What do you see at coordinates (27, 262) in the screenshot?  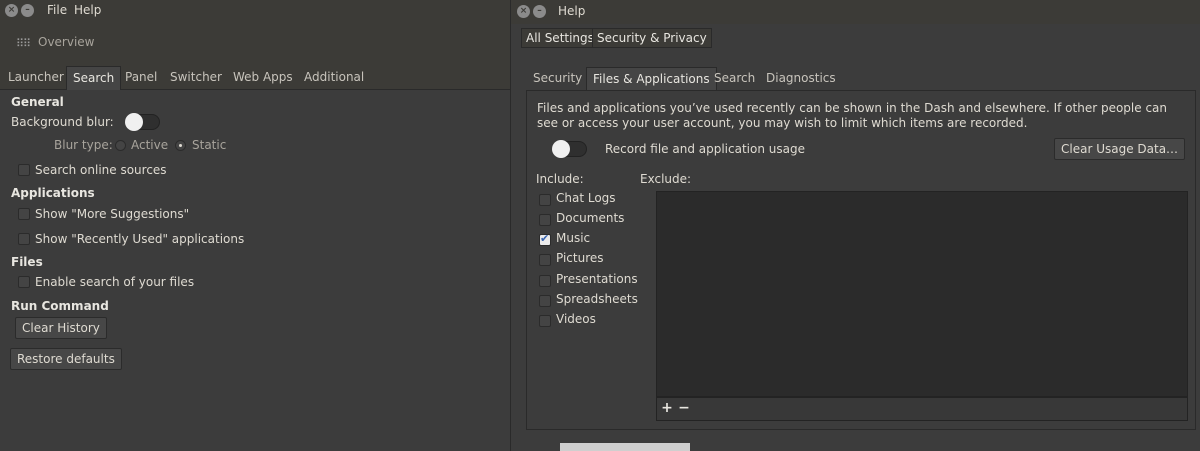 I see `section-files: Files` at bounding box center [27, 262].